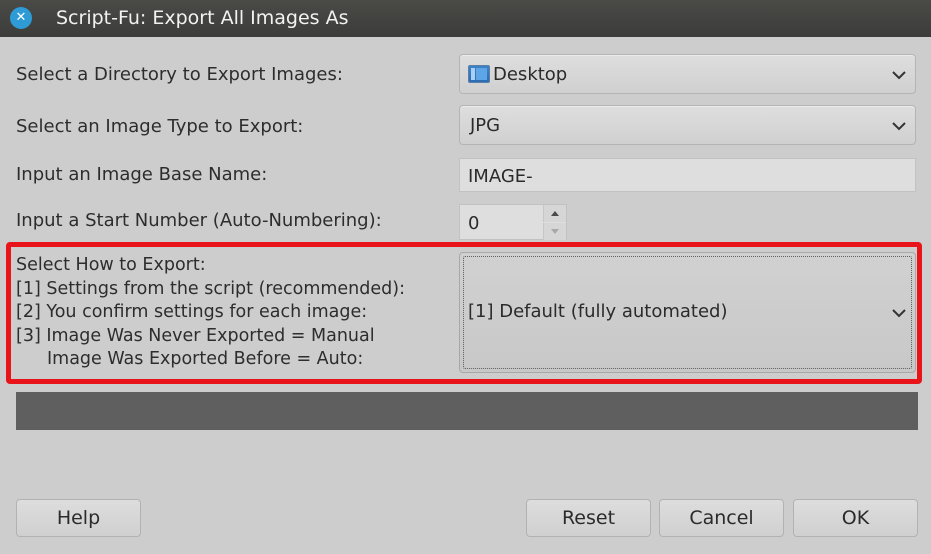 This screenshot has width=931, height=554. What do you see at coordinates (588, 518) in the screenshot?
I see `reset-button: Reset` at bounding box center [588, 518].